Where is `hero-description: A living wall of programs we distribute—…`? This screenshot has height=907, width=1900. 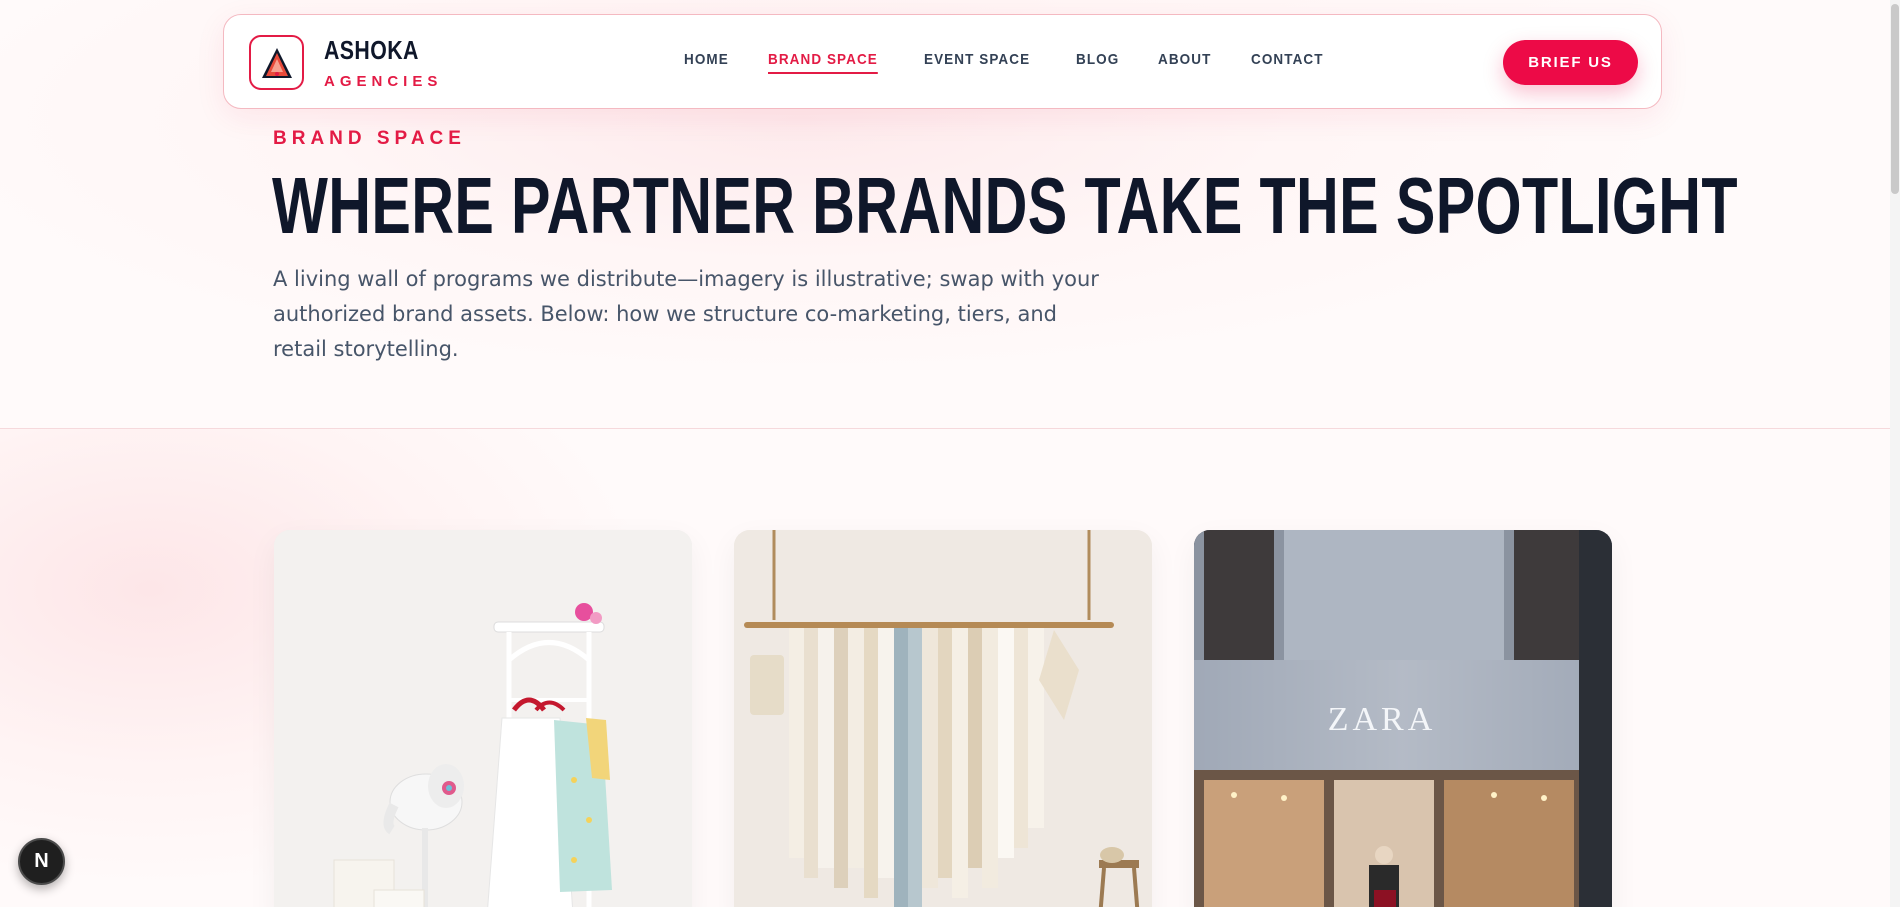 hero-description: A living wall of programs we distribute—… is located at coordinates (686, 314).